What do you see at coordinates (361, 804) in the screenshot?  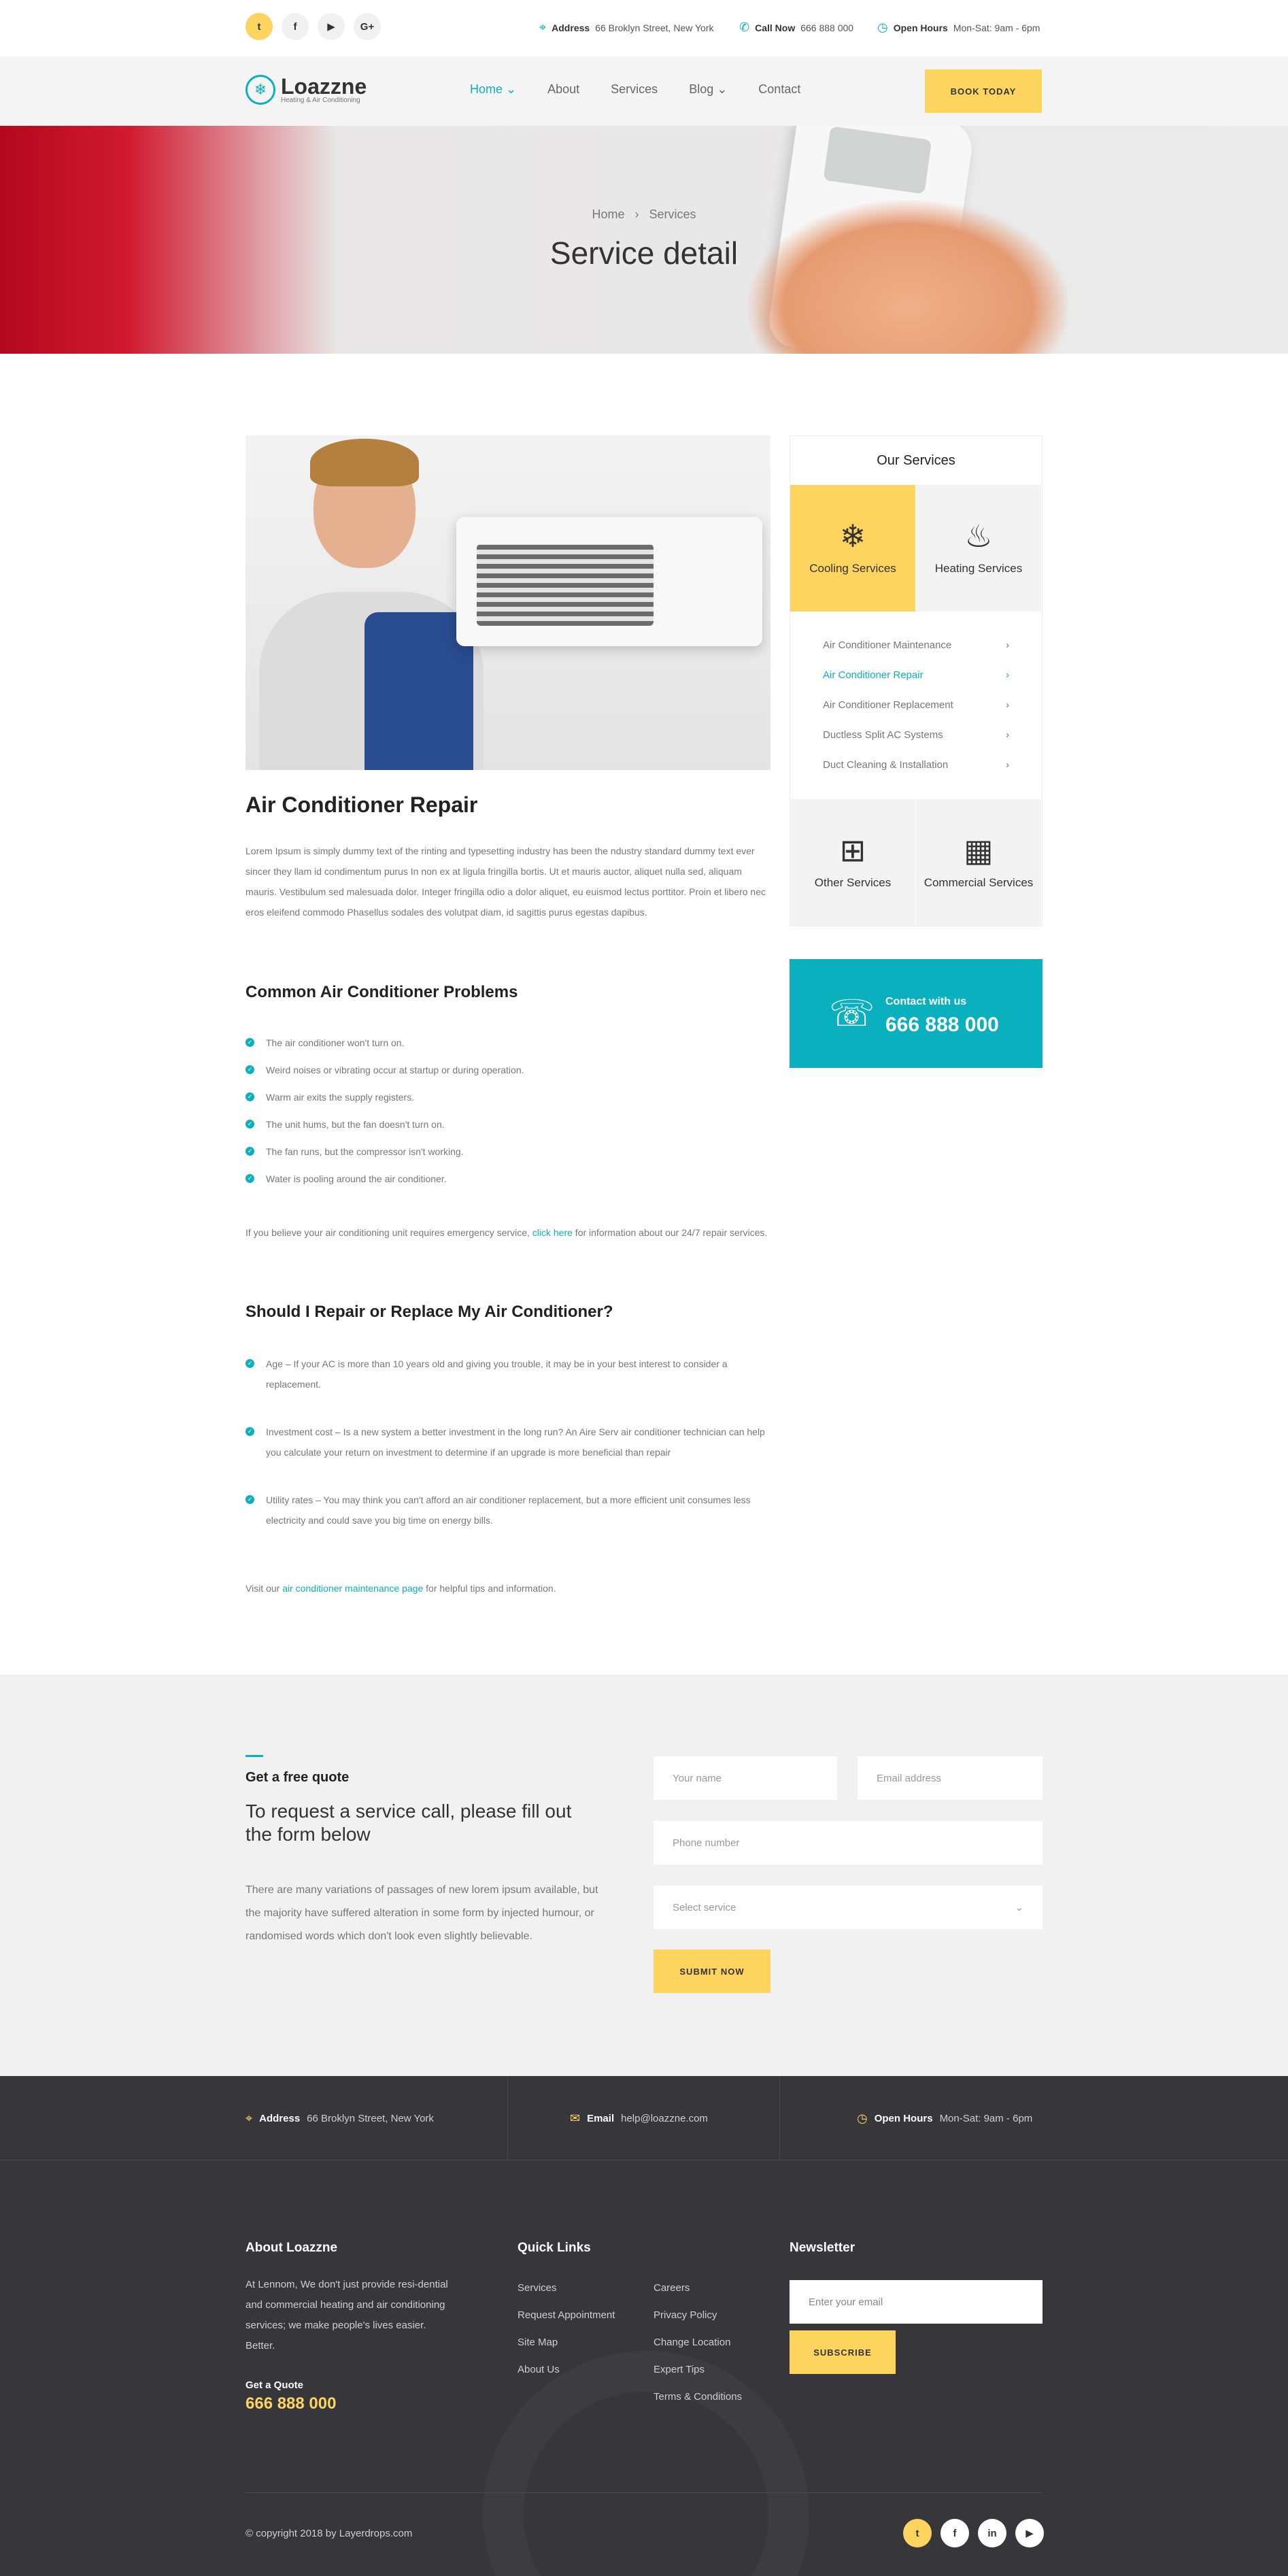 I see `article-title: Air Conditioner Repair` at bounding box center [361, 804].